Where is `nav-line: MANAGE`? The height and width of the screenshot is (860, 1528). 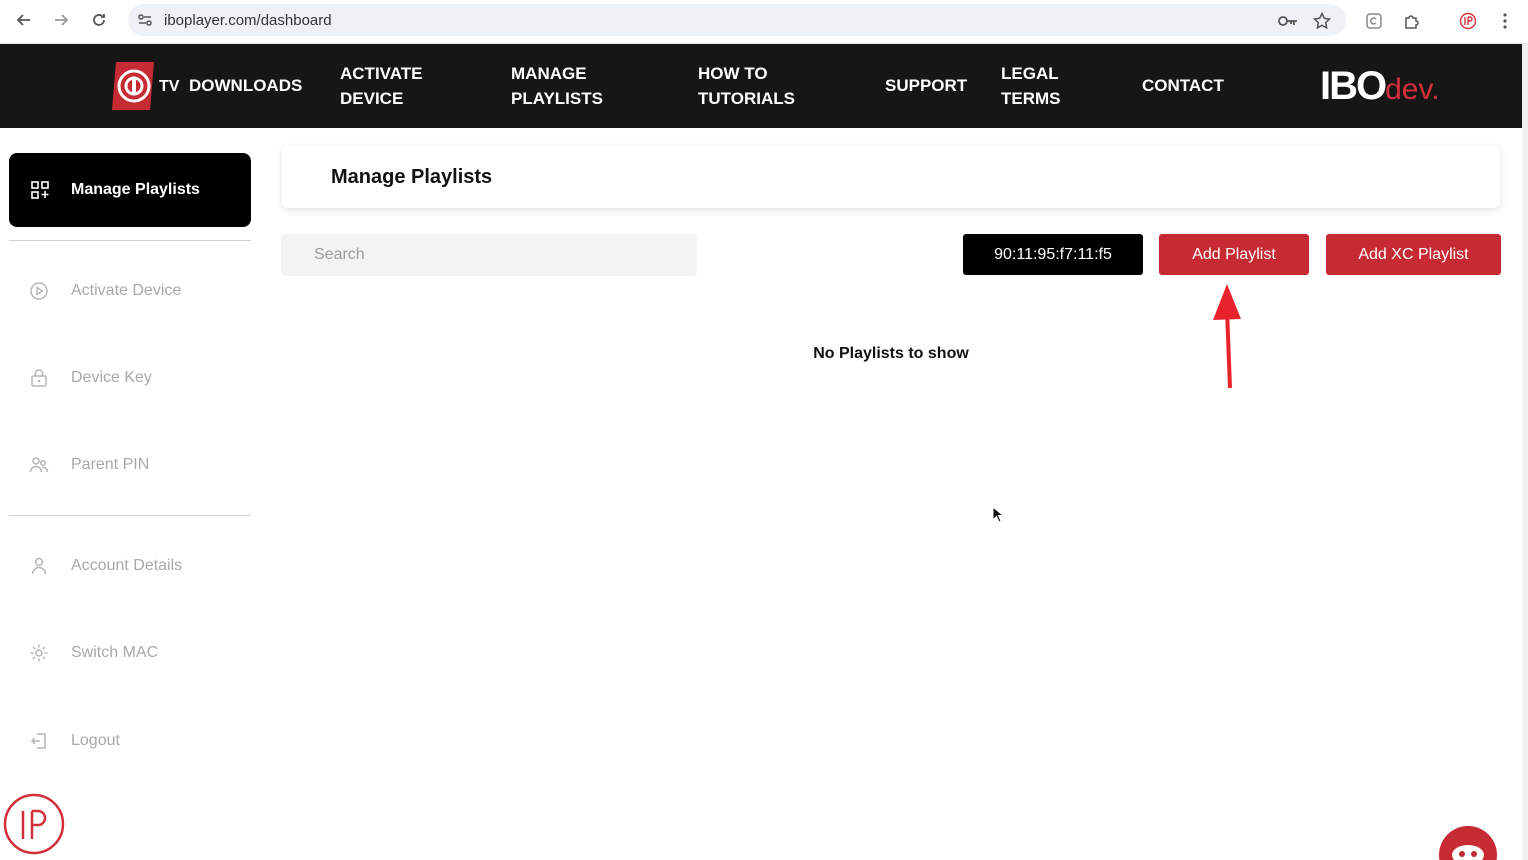 nav-line: MANAGE is located at coordinates (549, 73).